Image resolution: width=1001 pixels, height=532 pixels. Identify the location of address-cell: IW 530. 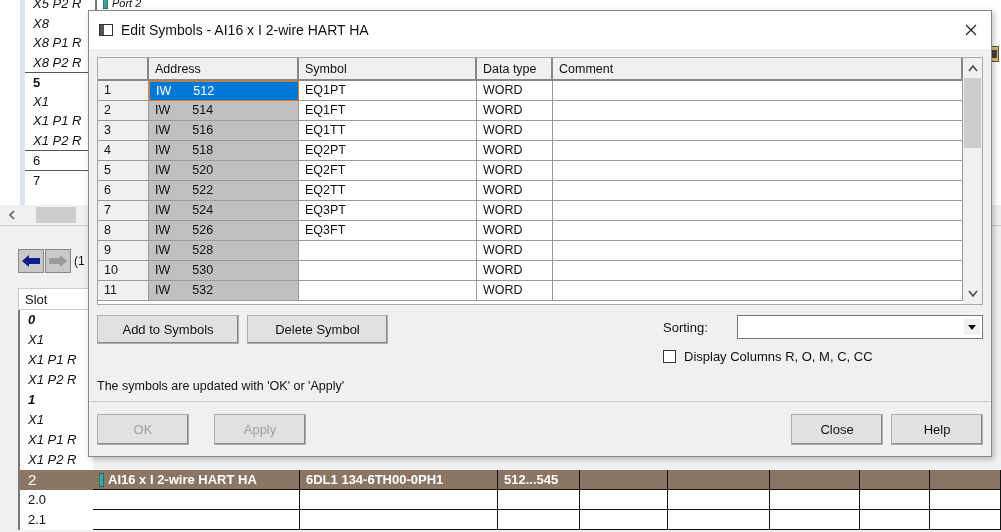
(224, 271).